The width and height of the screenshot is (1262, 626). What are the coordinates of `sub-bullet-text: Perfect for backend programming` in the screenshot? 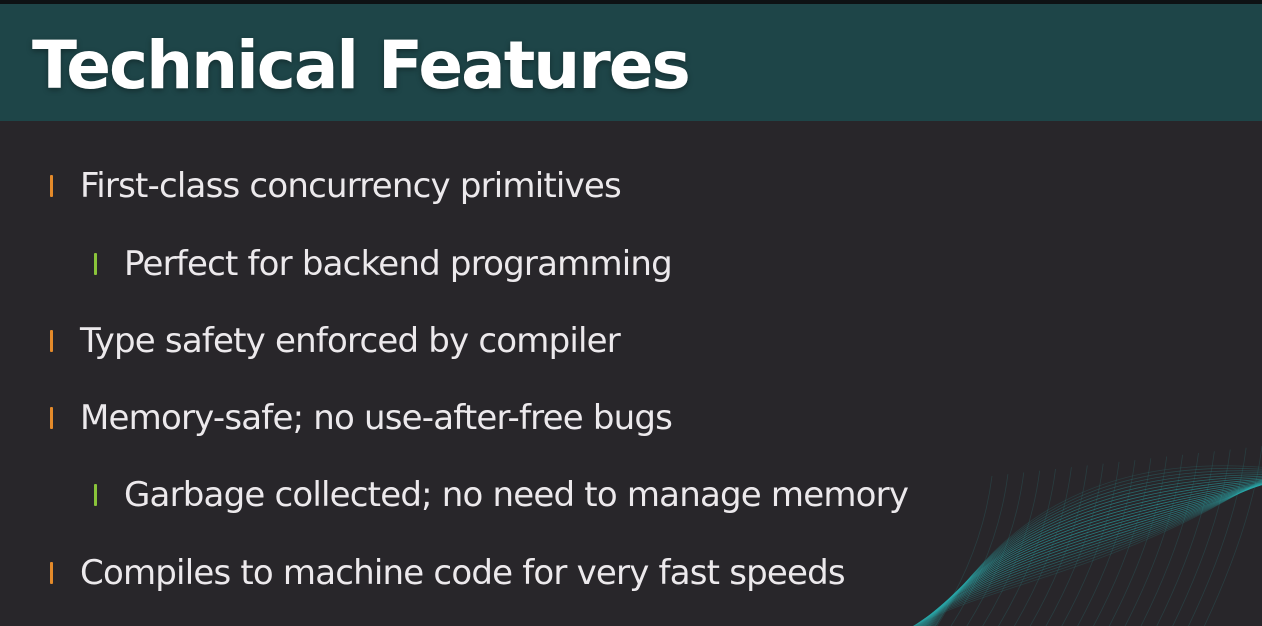 It's located at (398, 264).